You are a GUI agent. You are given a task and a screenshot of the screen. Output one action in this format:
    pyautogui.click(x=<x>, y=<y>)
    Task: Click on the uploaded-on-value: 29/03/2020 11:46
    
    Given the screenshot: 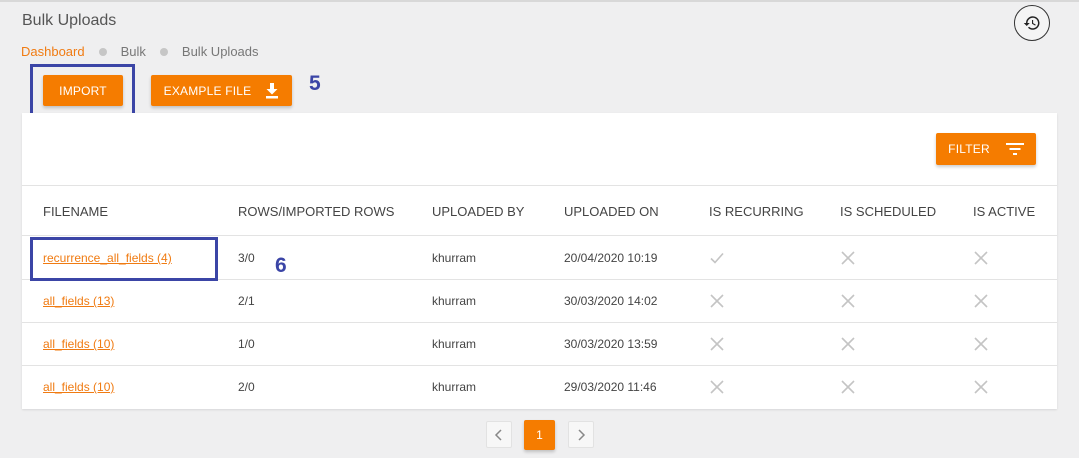 What is the action you would take?
    pyautogui.click(x=610, y=387)
    